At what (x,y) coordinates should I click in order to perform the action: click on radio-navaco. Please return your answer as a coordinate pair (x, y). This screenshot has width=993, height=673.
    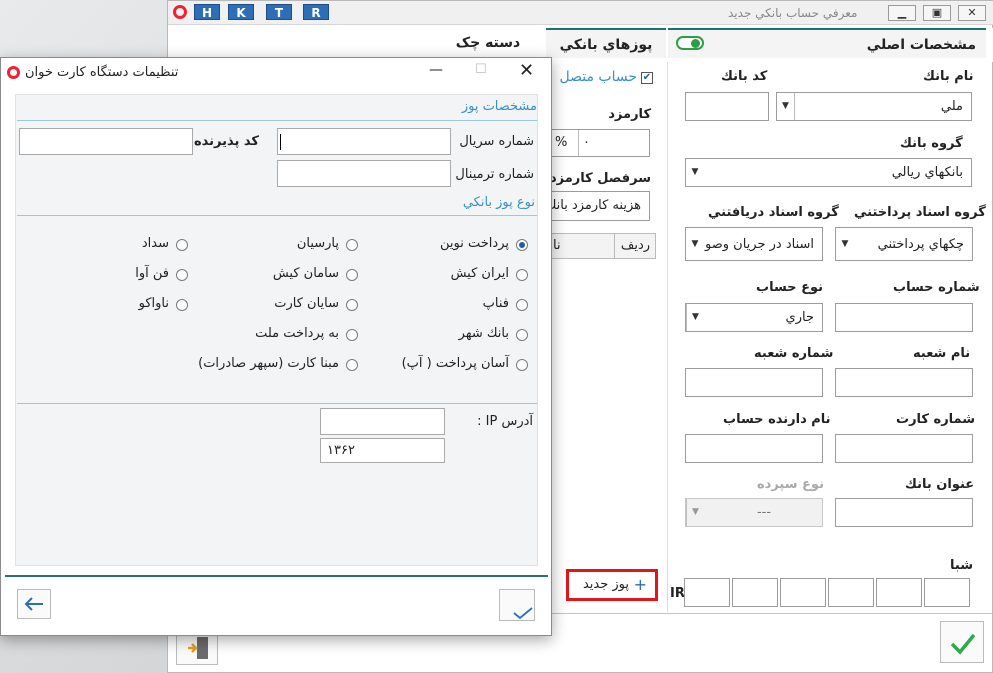
    Looking at the image, I should click on (182, 305).